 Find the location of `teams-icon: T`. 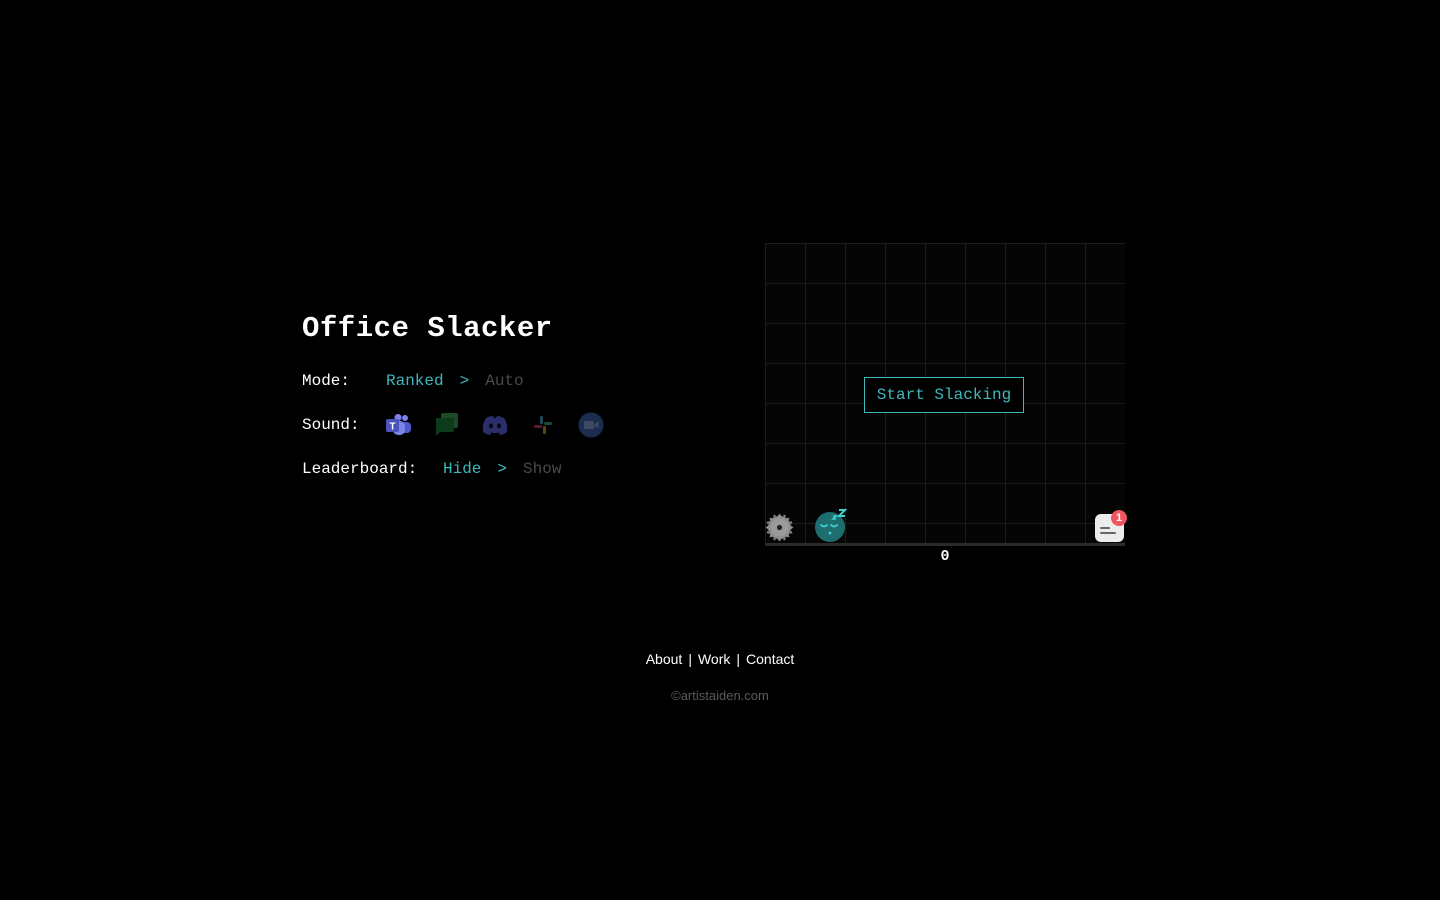

teams-icon: T is located at coordinates (399, 425).